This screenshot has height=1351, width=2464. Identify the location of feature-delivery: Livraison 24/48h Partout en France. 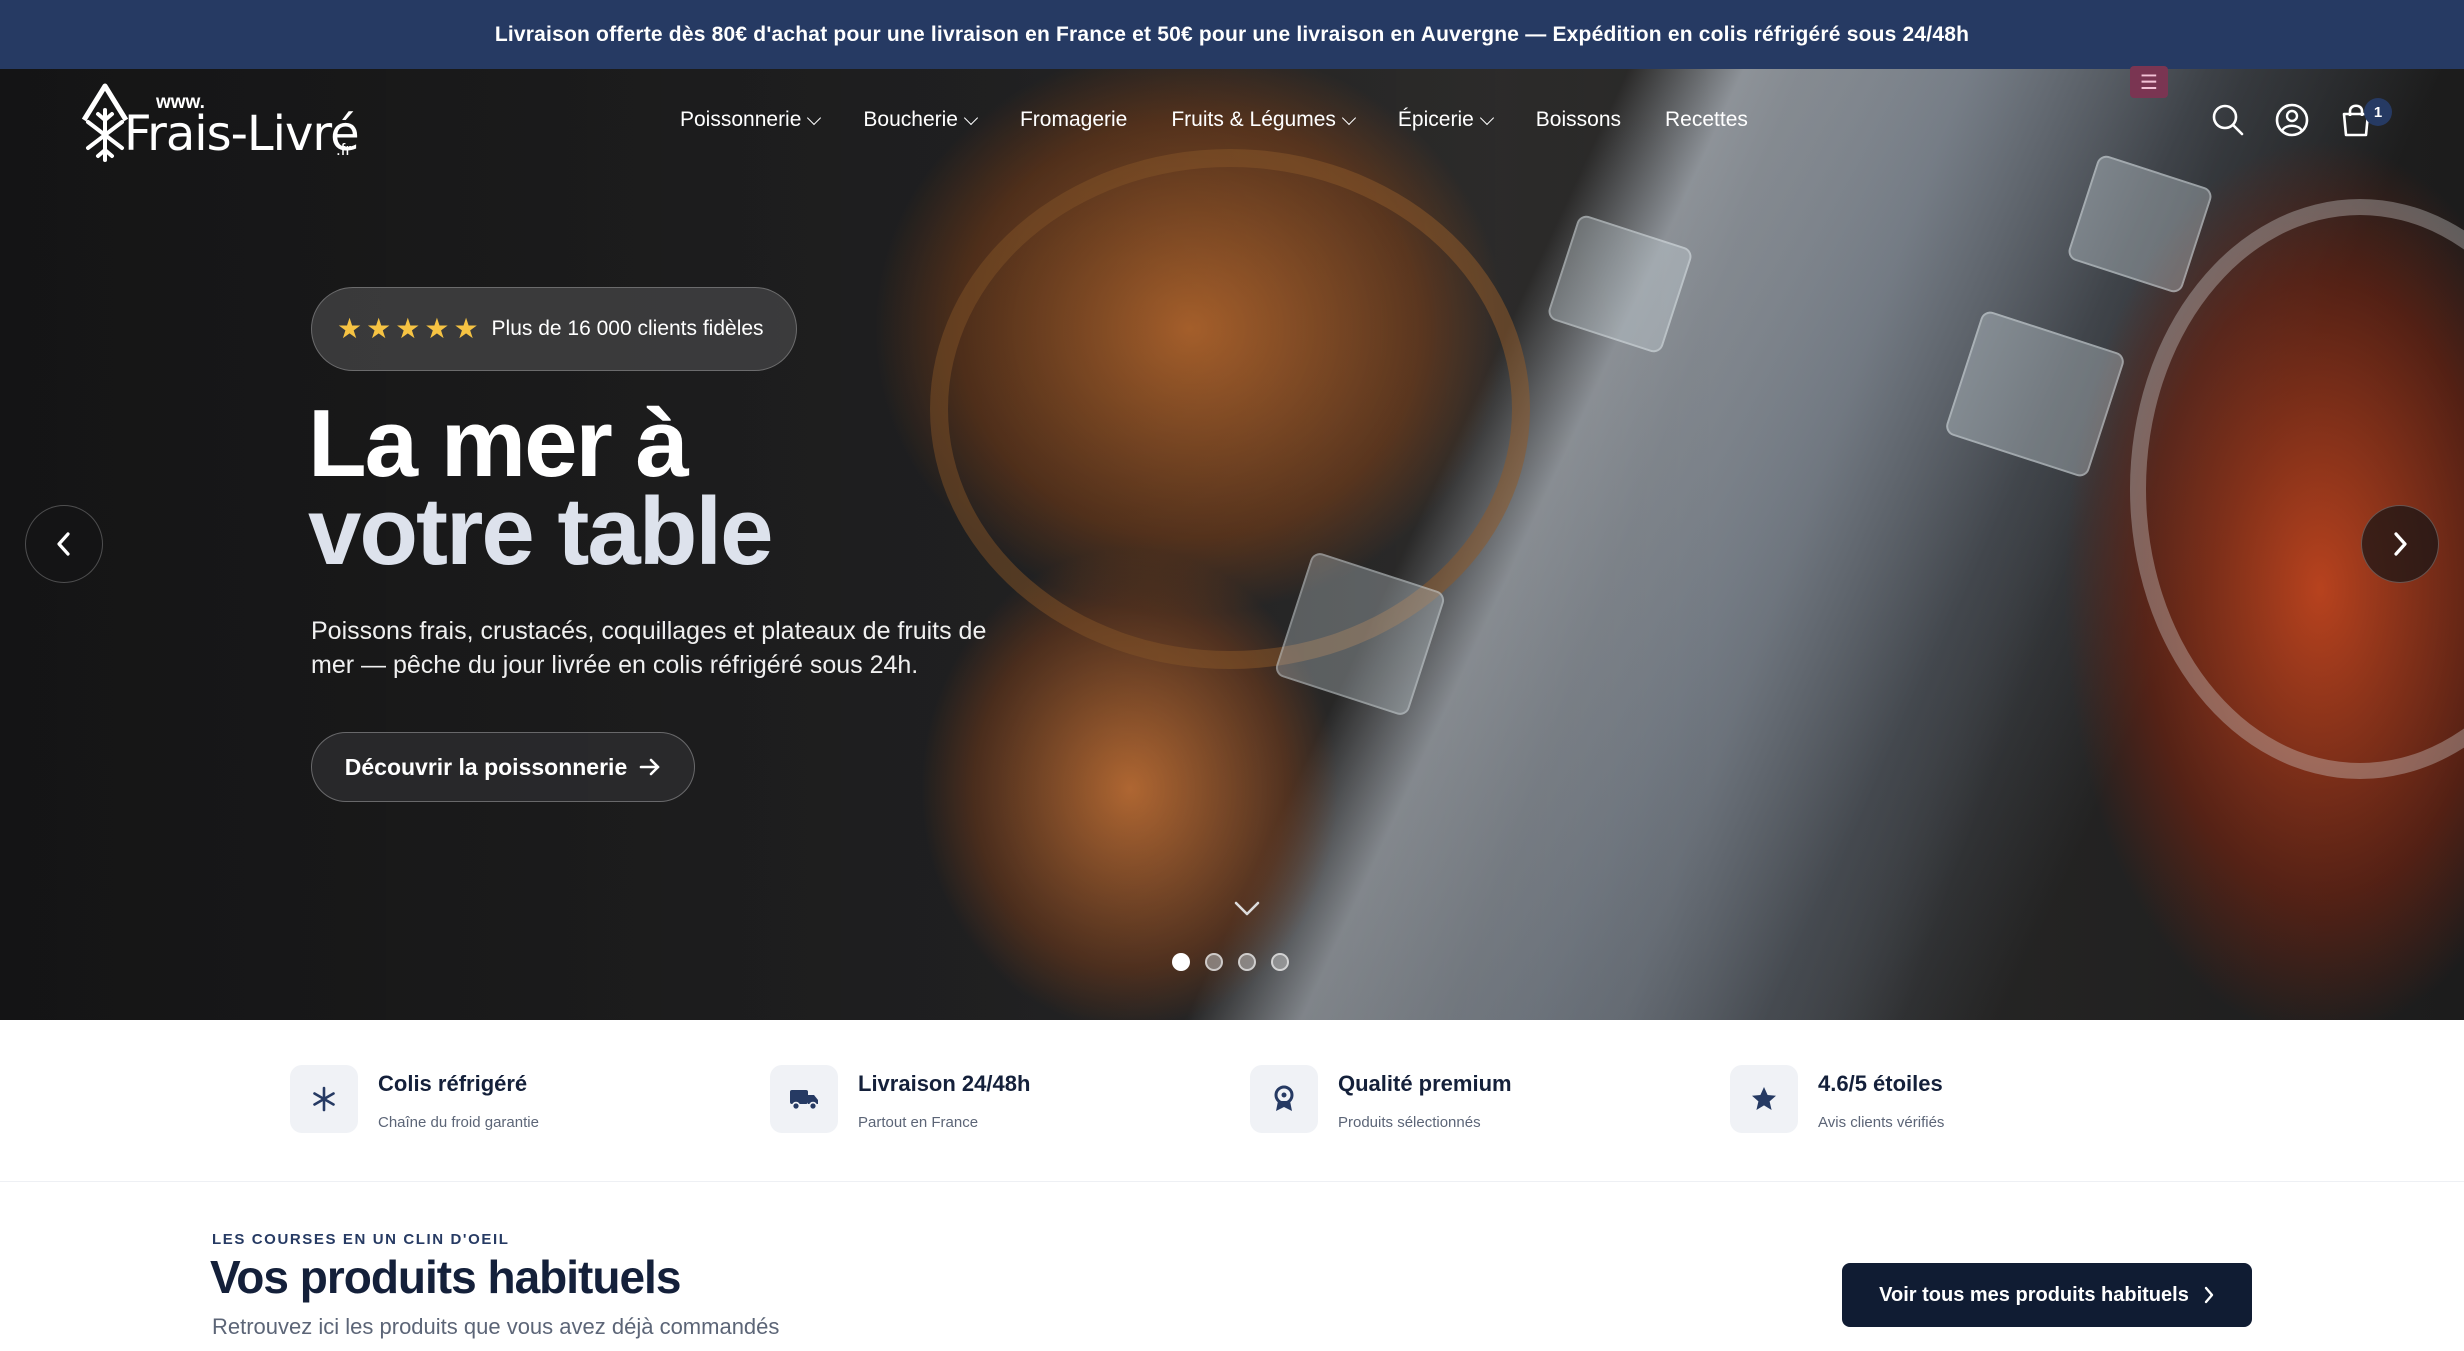
(900, 1101).